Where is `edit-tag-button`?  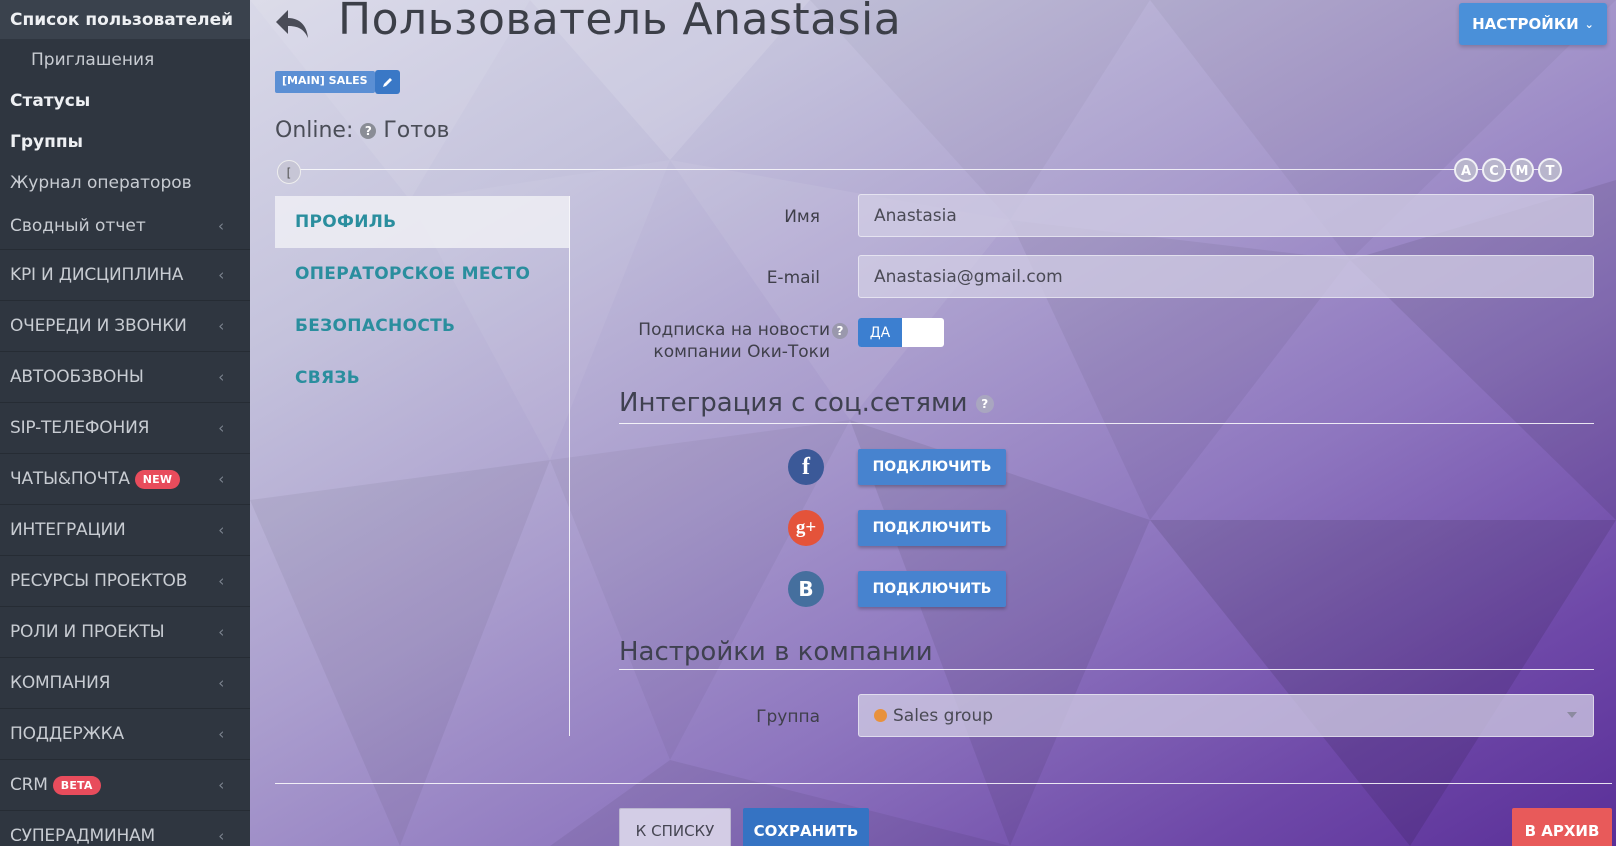
edit-tag-button is located at coordinates (387, 82).